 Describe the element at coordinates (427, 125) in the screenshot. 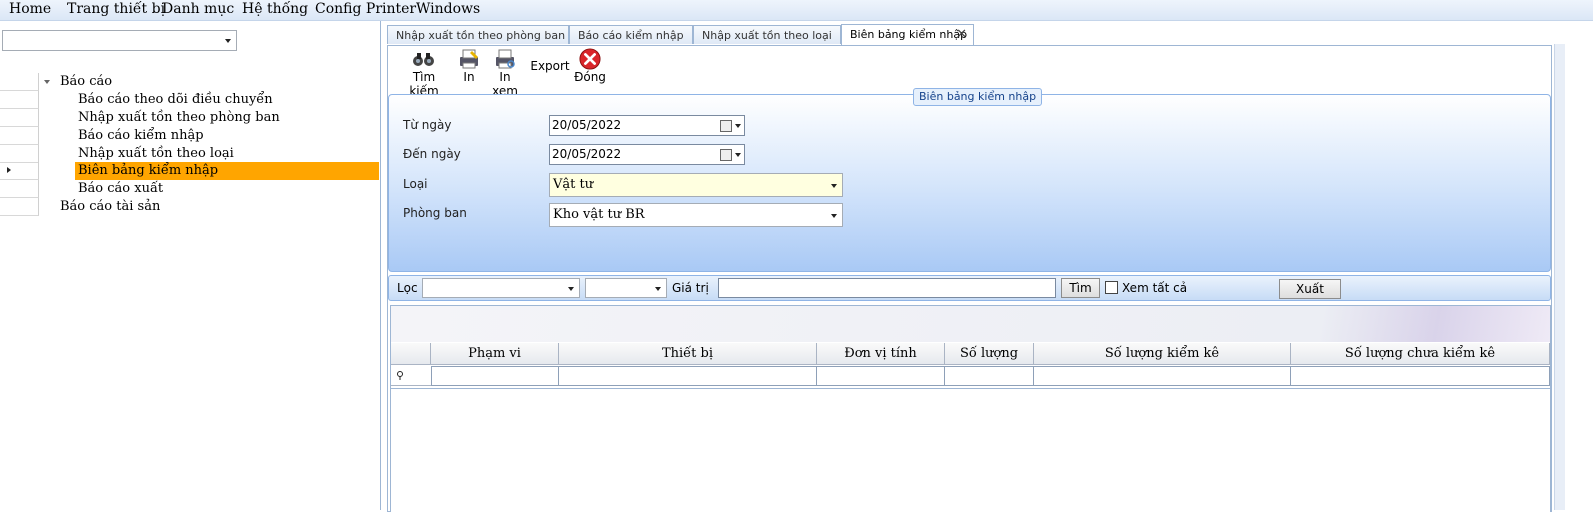

I see `from-date-label: Từ ngày` at that location.